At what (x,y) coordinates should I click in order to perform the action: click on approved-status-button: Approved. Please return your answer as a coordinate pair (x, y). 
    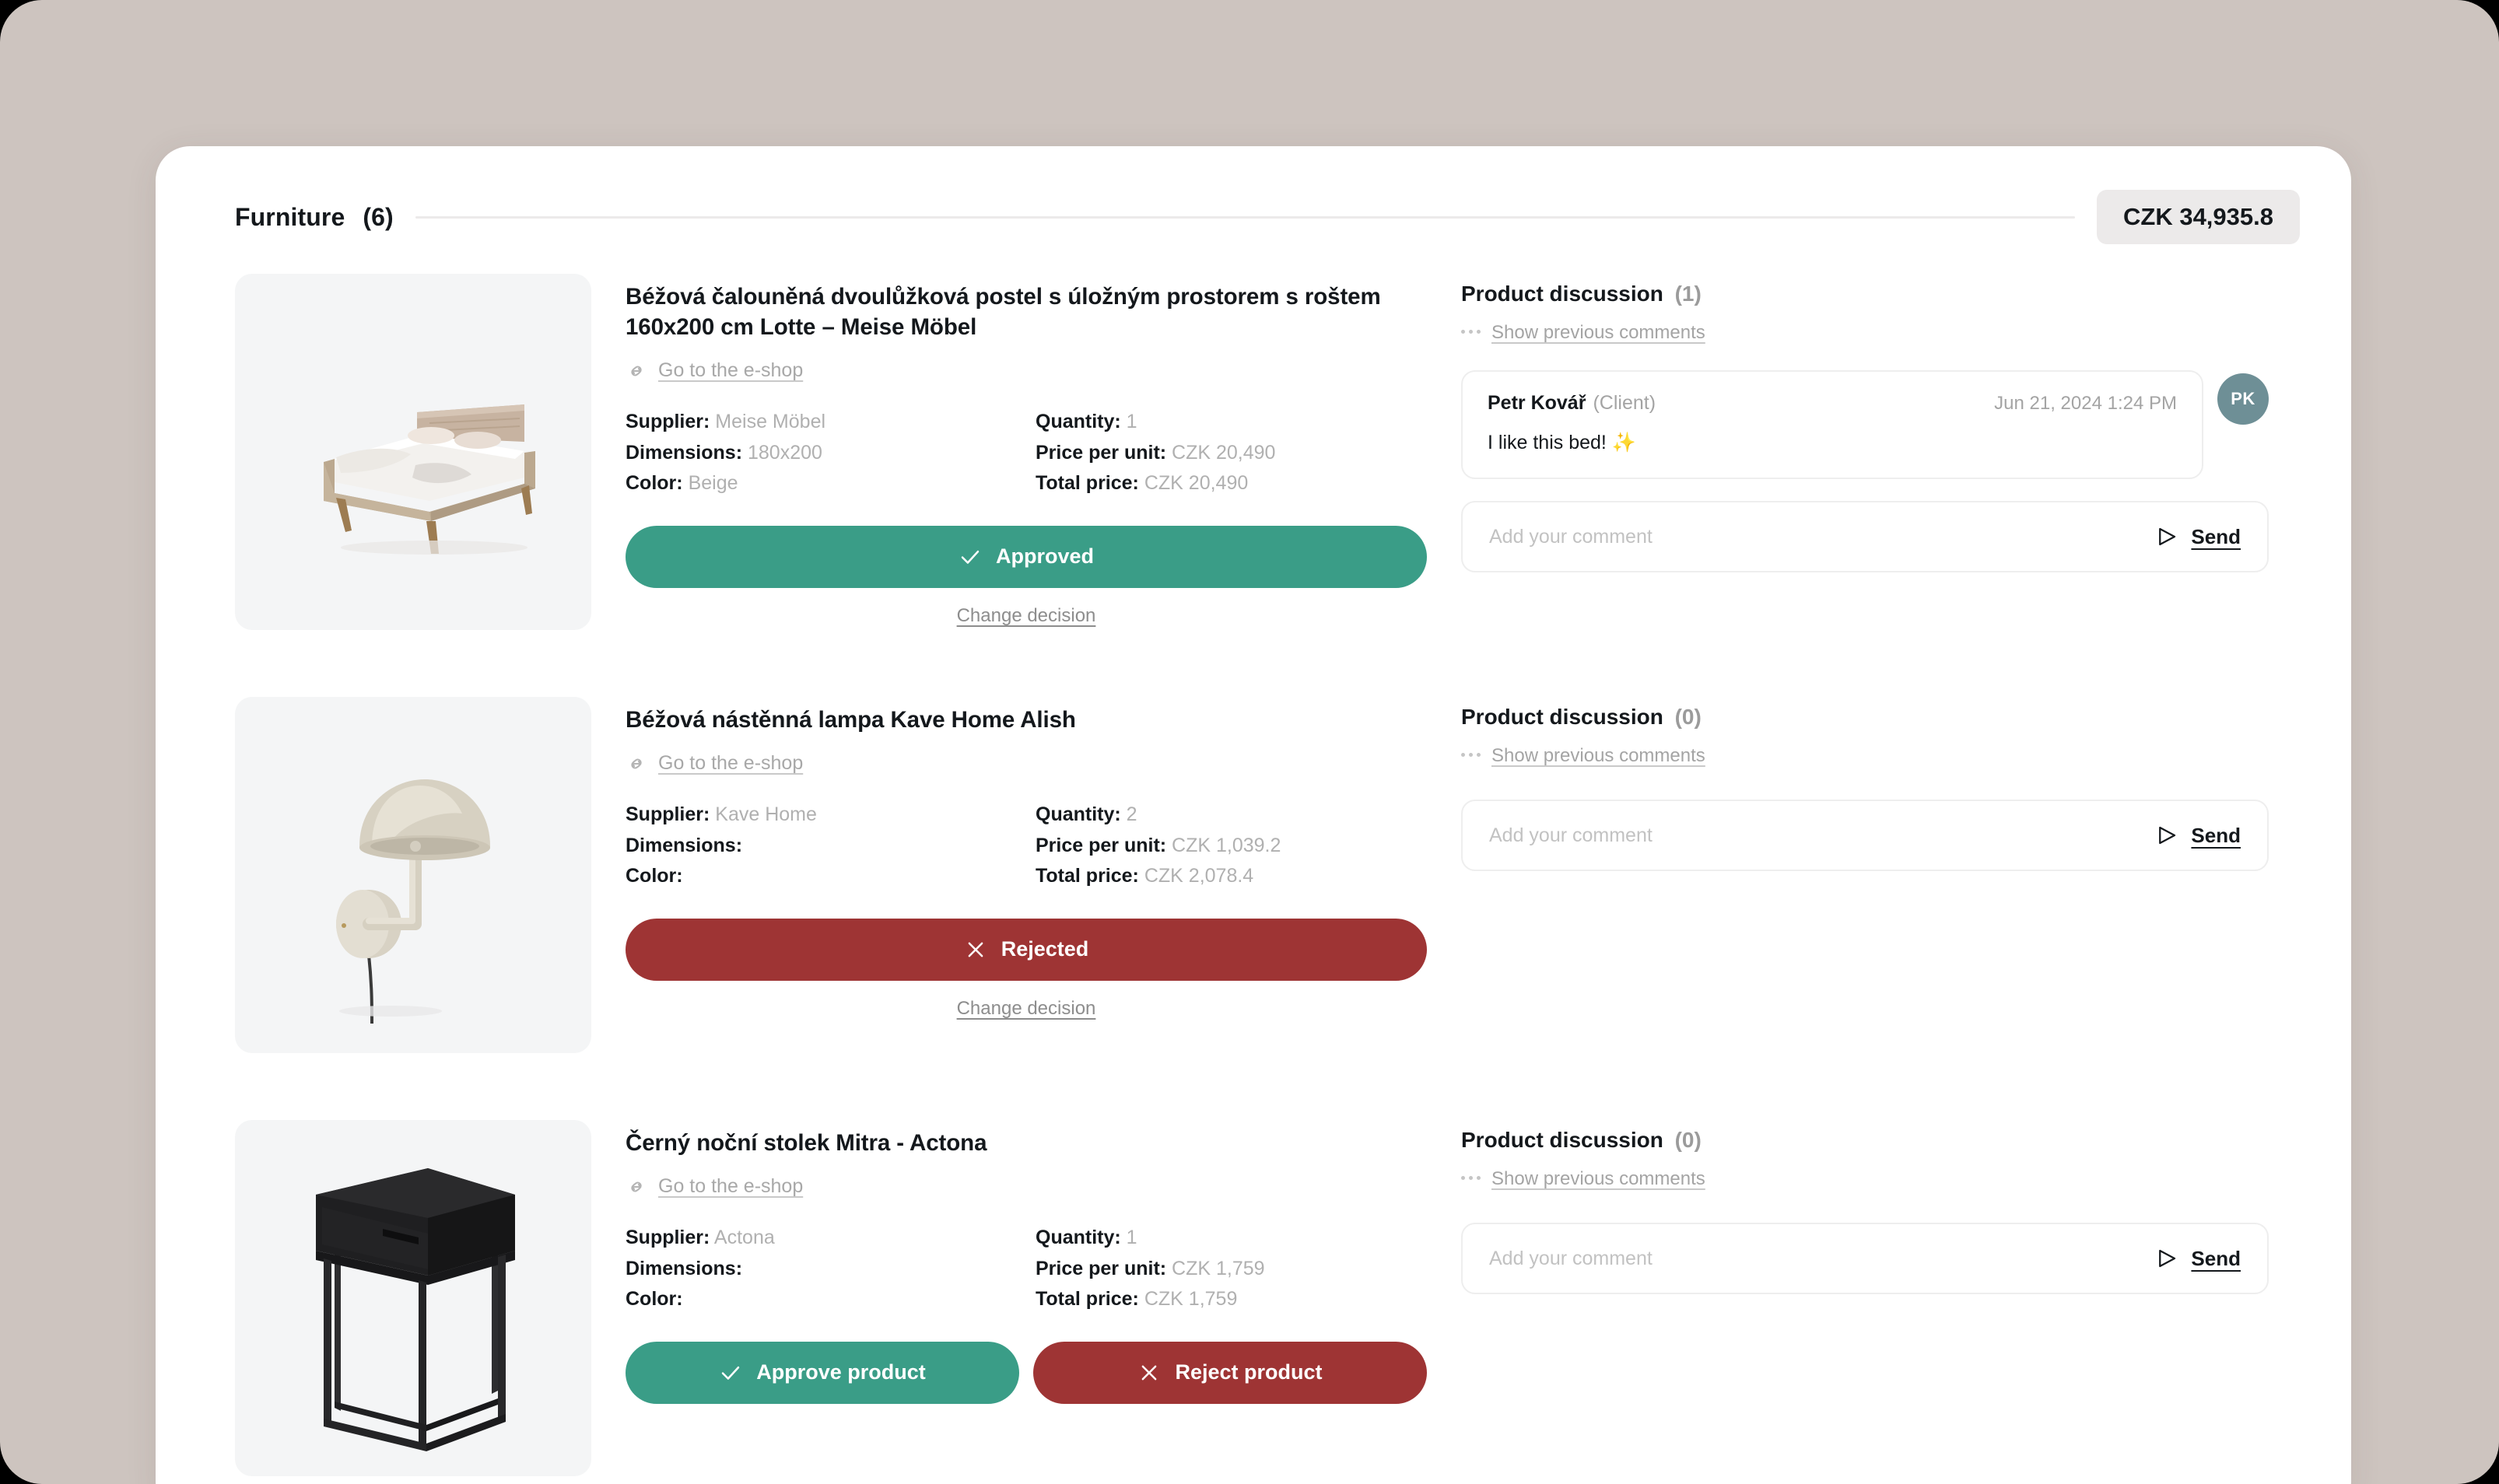
    Looking at the image, I should click on (1026, 556).